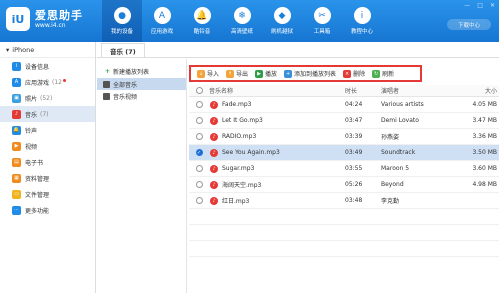 The height and width of the screenshot is (293, 499). I want to click on sidebar-item: ▦ 资料管理, so click(47, 178).